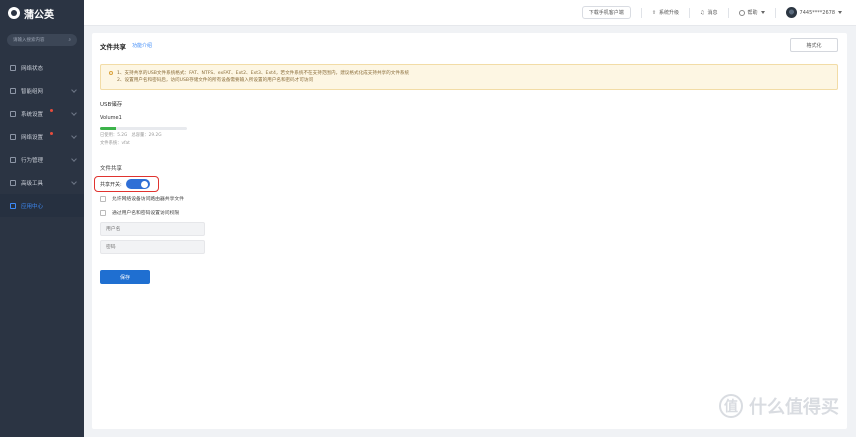  I want to click on sidebar-item-network-status: 网络状态, so click(42, 67).